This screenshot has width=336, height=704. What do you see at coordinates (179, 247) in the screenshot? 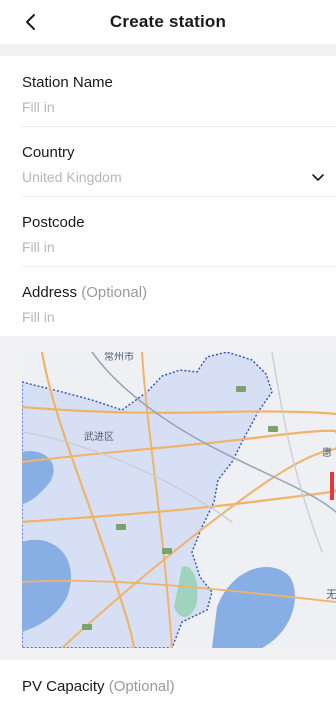
I see `postcode-input: Fill in` at bounding box center [179, 247].